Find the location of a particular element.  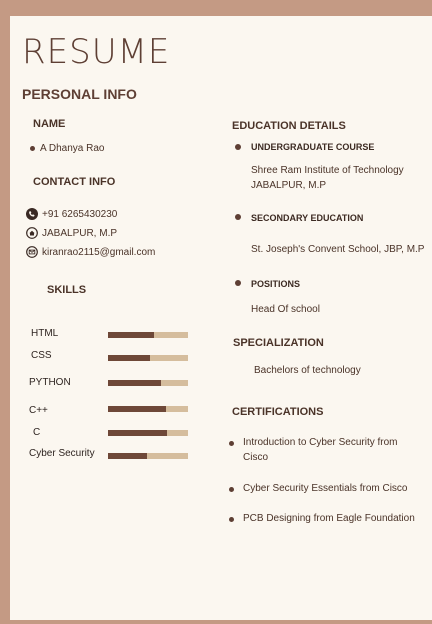

contact-email-row: kiranrao2115@gmail.com is located at coordinates (90, 252).